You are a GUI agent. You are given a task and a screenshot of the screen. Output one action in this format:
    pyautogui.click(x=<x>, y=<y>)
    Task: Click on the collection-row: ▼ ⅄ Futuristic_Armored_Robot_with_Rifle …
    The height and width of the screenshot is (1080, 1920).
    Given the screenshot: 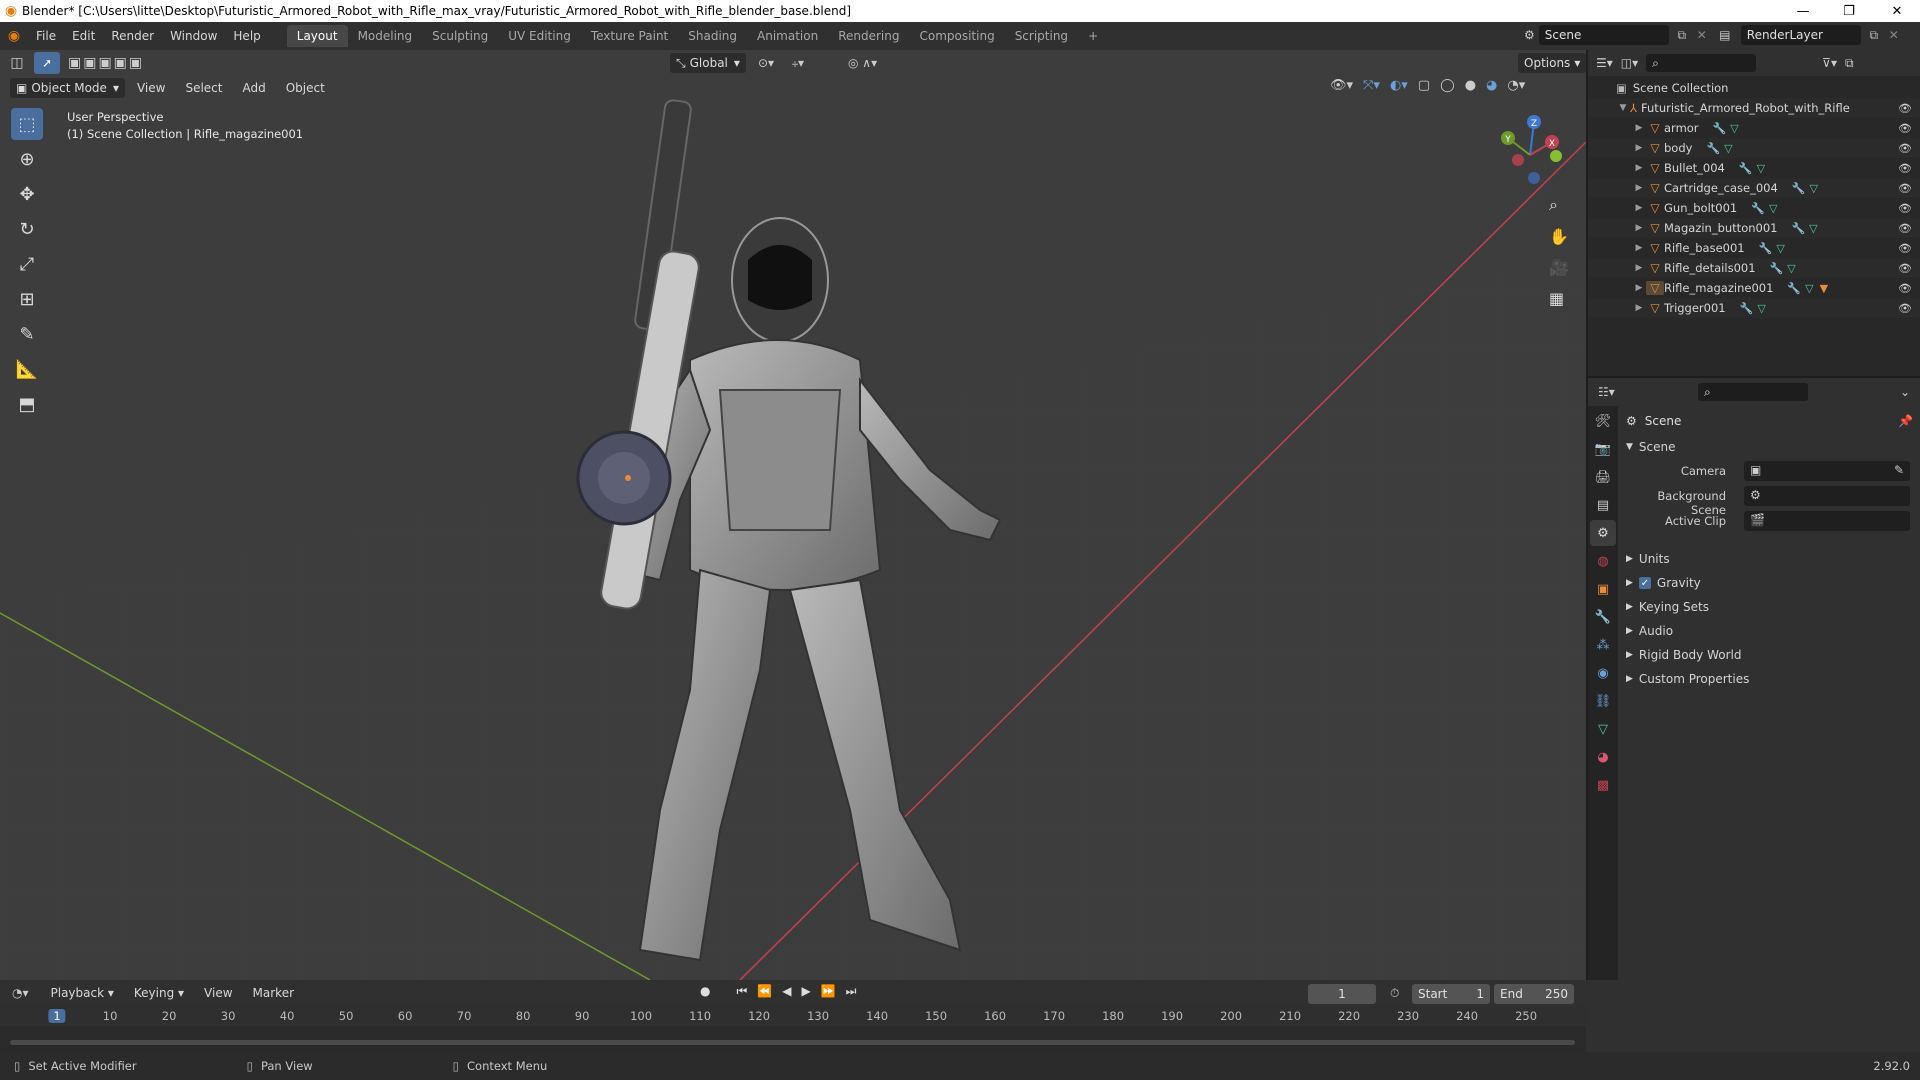 What is the action you would take?
    pyautogui.click(x=1754, y=108)
    